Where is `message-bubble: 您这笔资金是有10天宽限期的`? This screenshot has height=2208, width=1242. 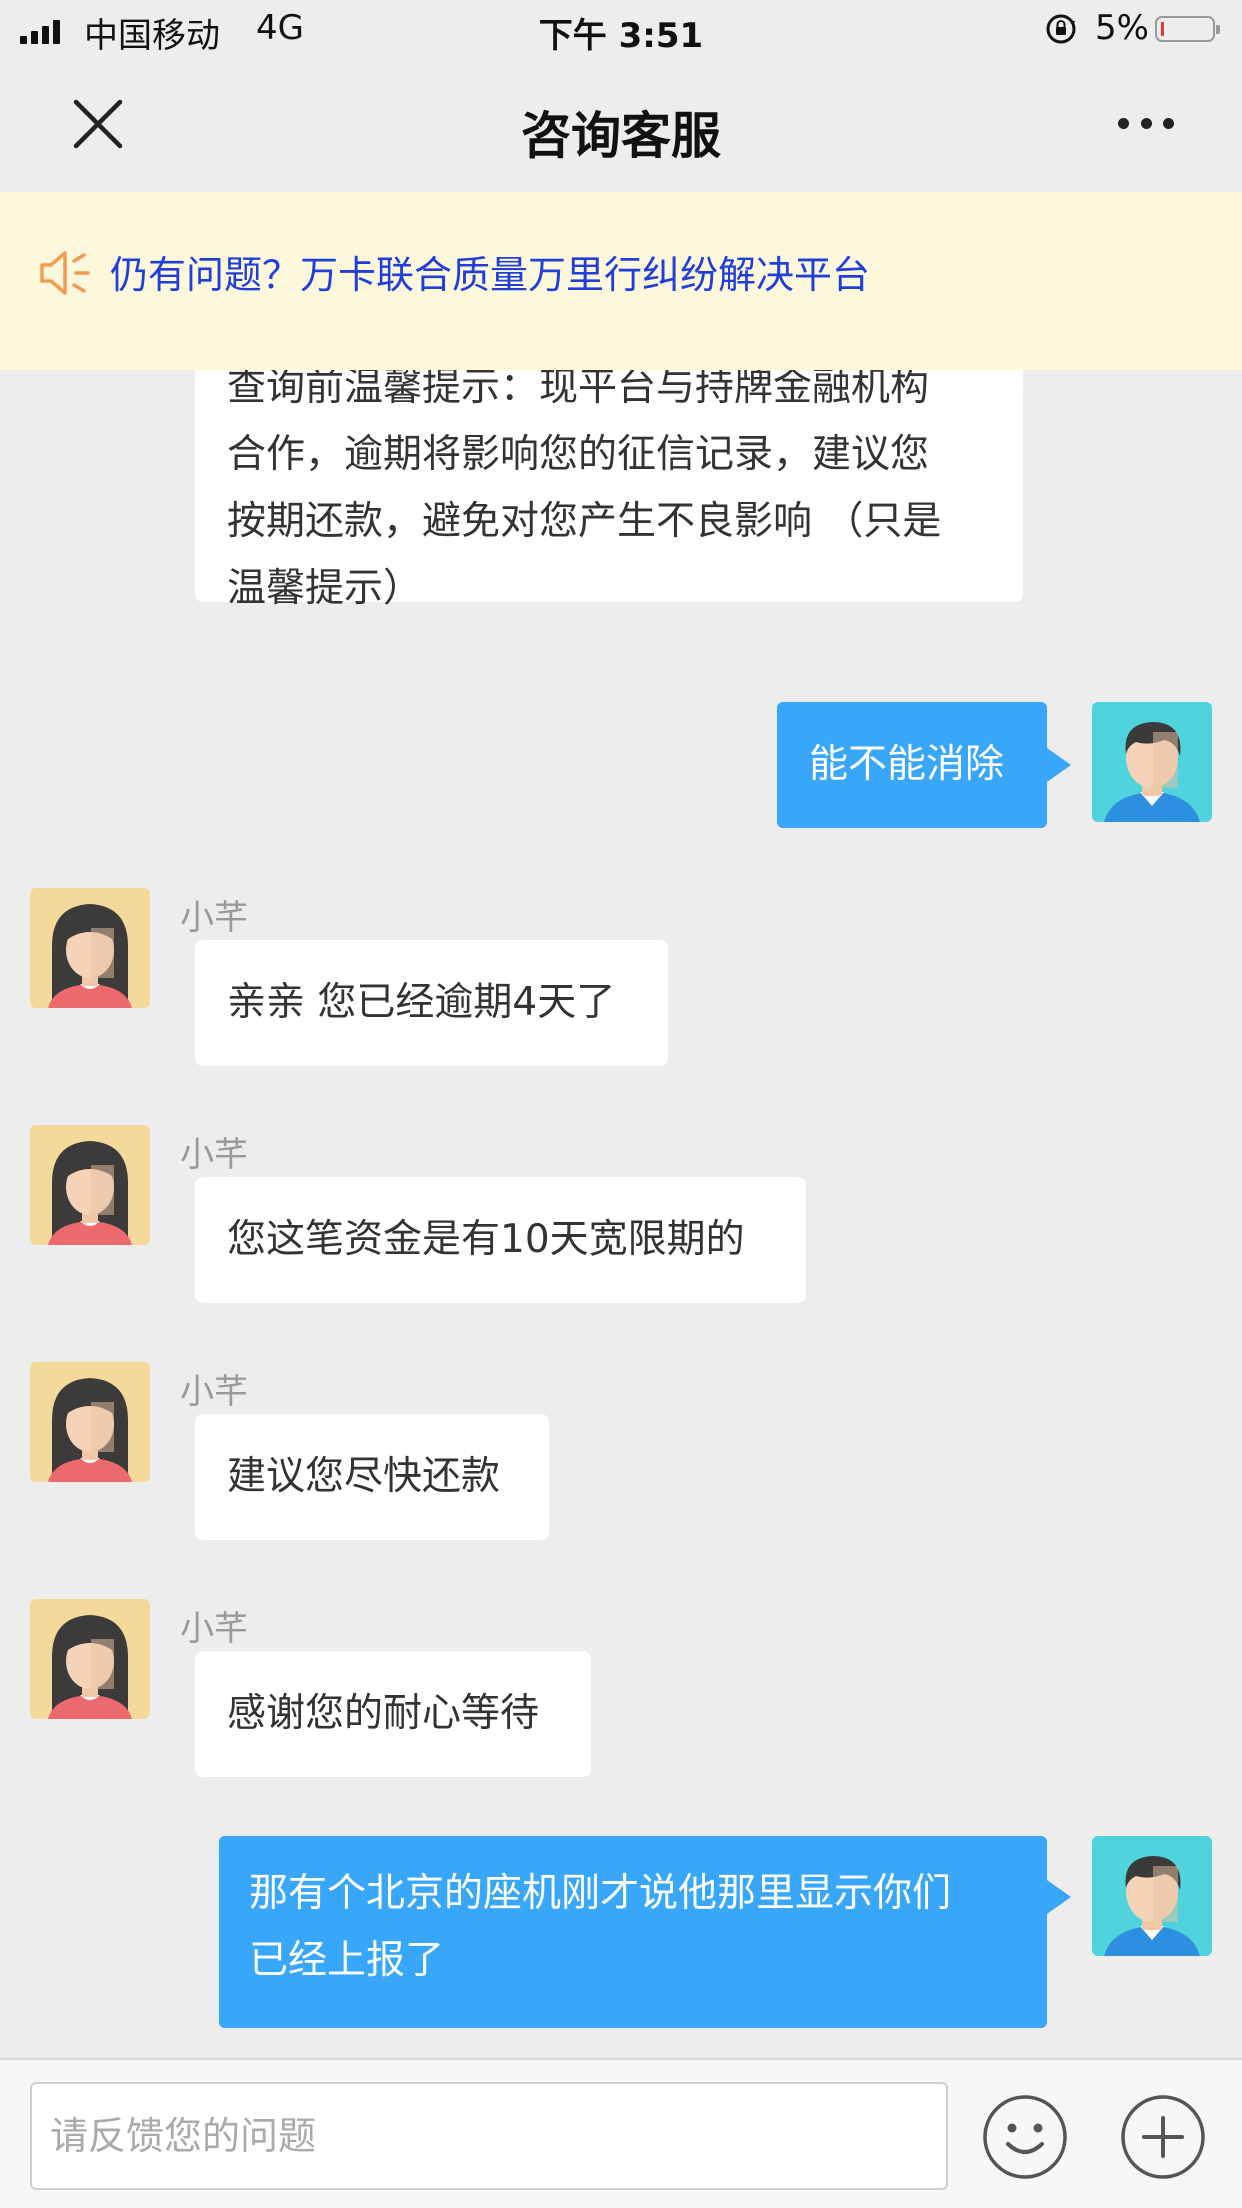 message-bubble: 您这笔资金是有10天宽限期的 is located at coordinates (500, 1240).